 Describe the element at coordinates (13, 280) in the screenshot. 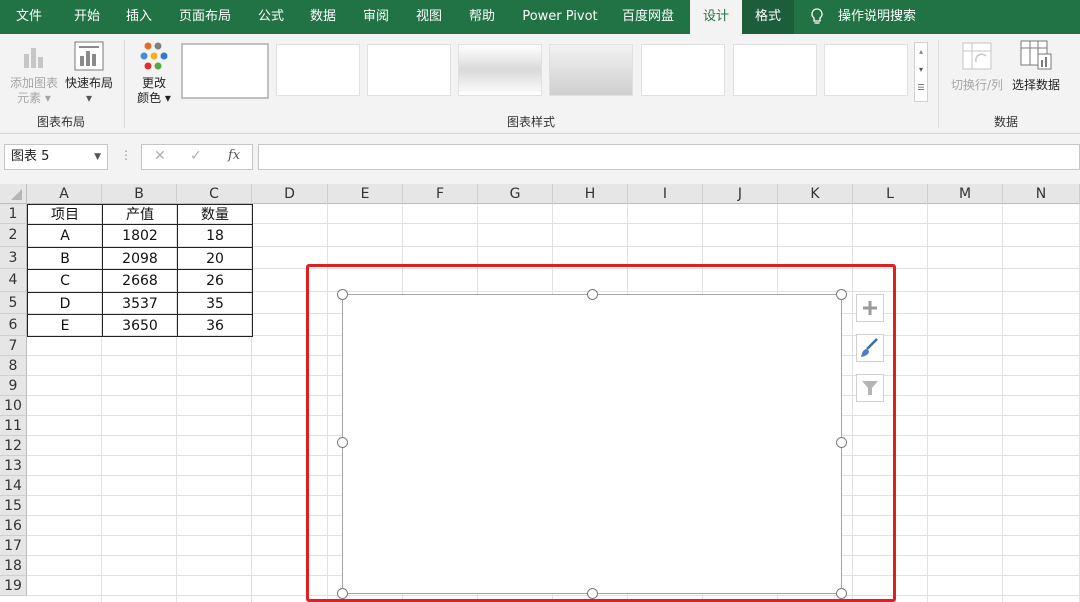

I see `row-header: 4` at that location.